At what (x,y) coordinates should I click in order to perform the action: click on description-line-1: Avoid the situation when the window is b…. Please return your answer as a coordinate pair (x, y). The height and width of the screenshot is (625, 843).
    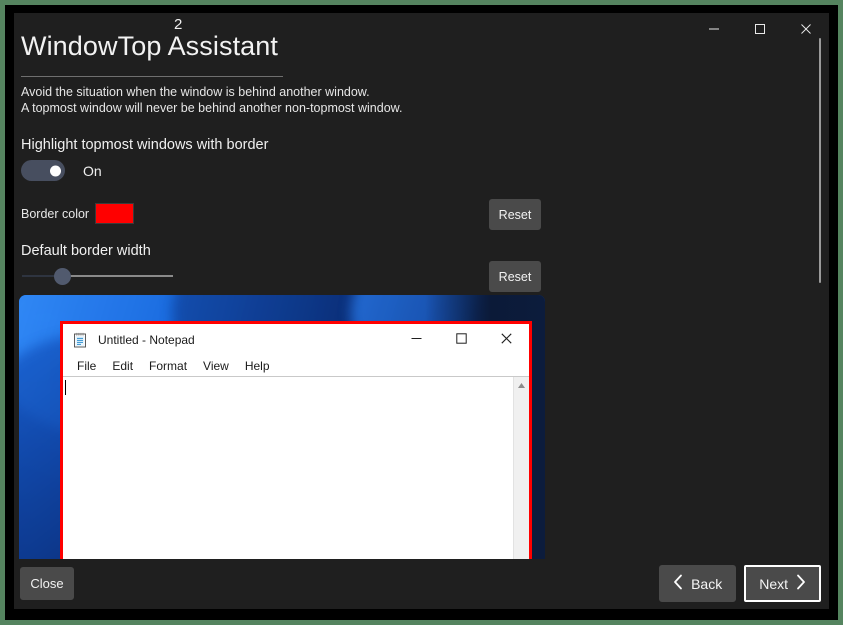
    Looking at the image, I should click on (195, 92).